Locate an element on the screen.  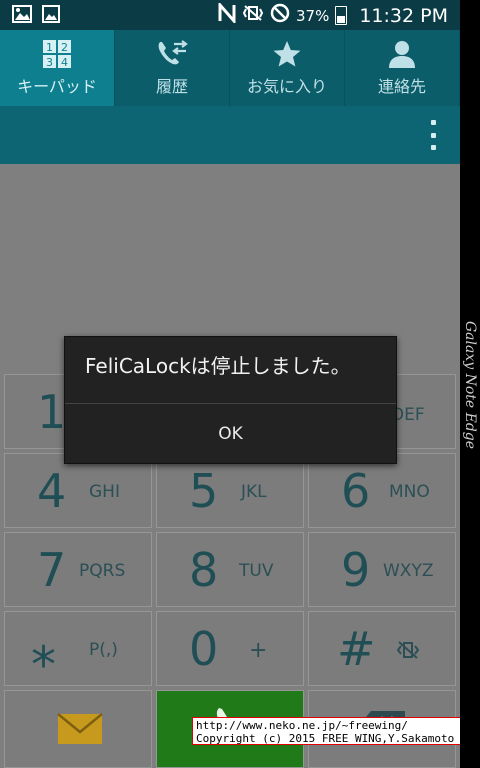
message-button is located at coordinates (78, 729).